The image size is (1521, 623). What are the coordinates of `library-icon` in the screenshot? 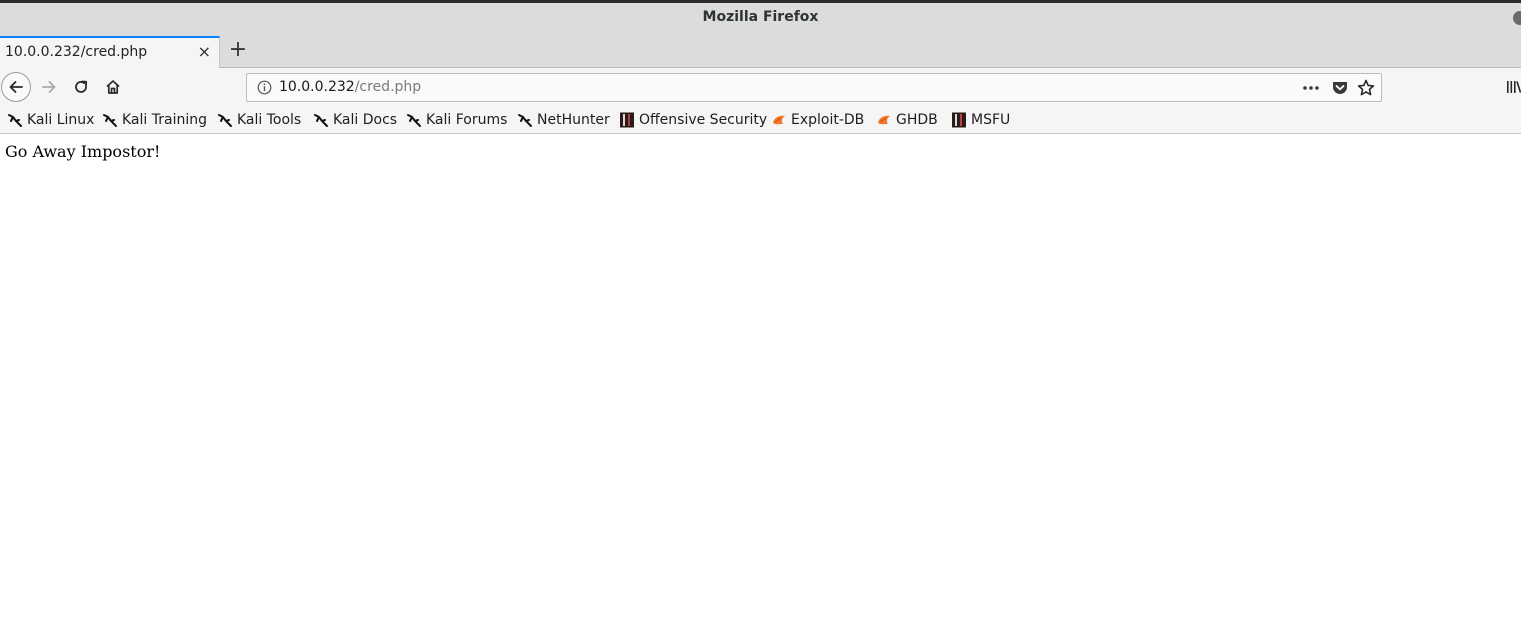 It's located at (1513, 87).